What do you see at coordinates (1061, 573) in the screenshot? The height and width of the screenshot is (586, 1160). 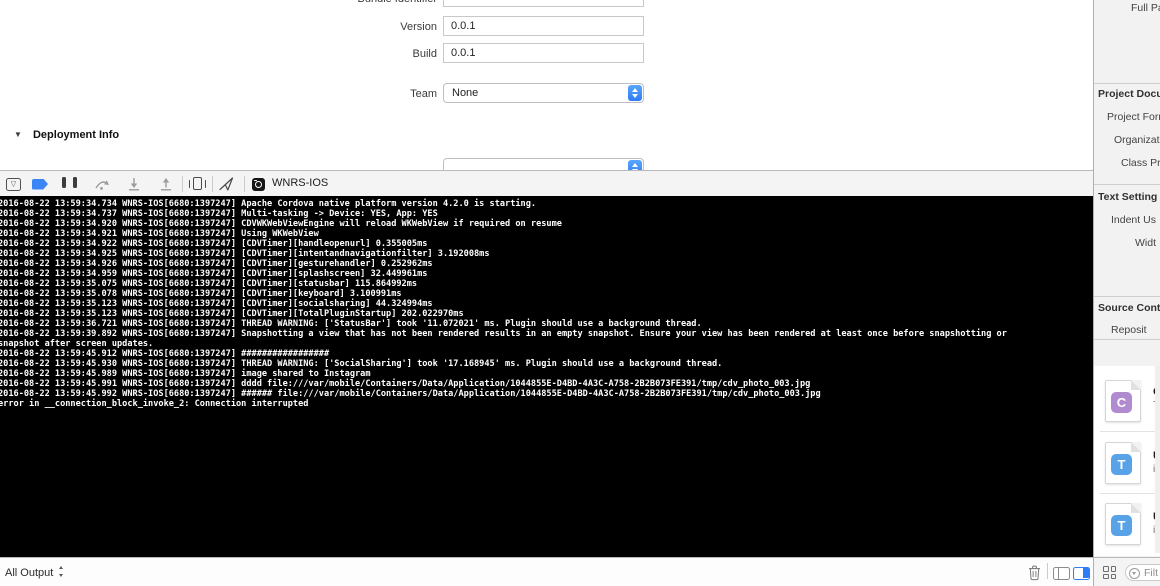 I see `show-variables-view-button` at bounding box center [1061, 573].